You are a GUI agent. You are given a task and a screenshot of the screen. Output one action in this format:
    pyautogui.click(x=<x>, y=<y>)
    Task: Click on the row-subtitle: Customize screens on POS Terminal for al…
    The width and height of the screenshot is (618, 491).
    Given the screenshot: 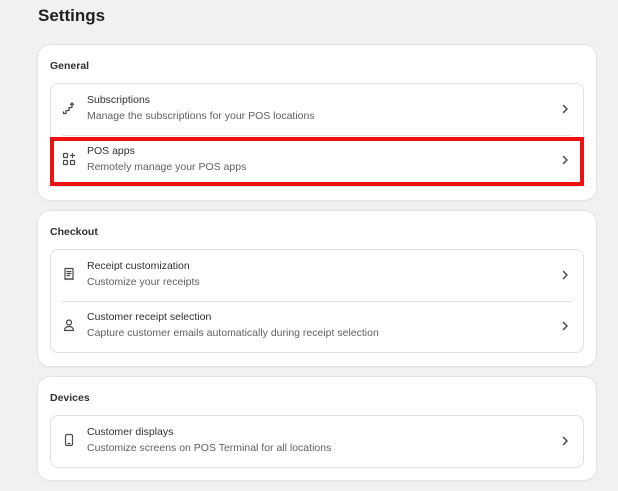 What is the action you would take?
    pyautogui.click(x=209, y=448)
    